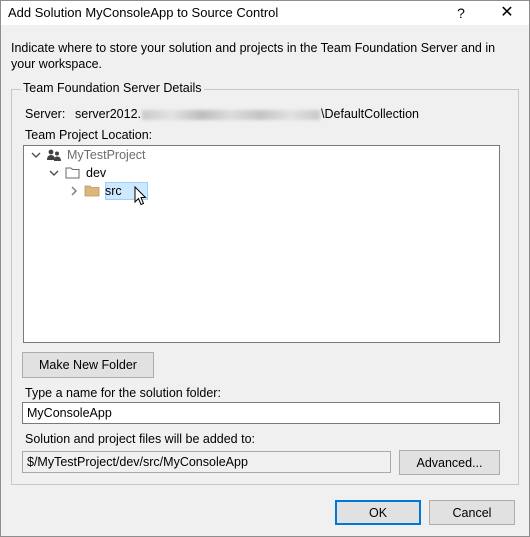 This screenshot has width=530, height=537. What do you see at coordinates (140, 197) in the screenshot?
I see `mouse-pointer-icon` at bounding box center [140, 197].